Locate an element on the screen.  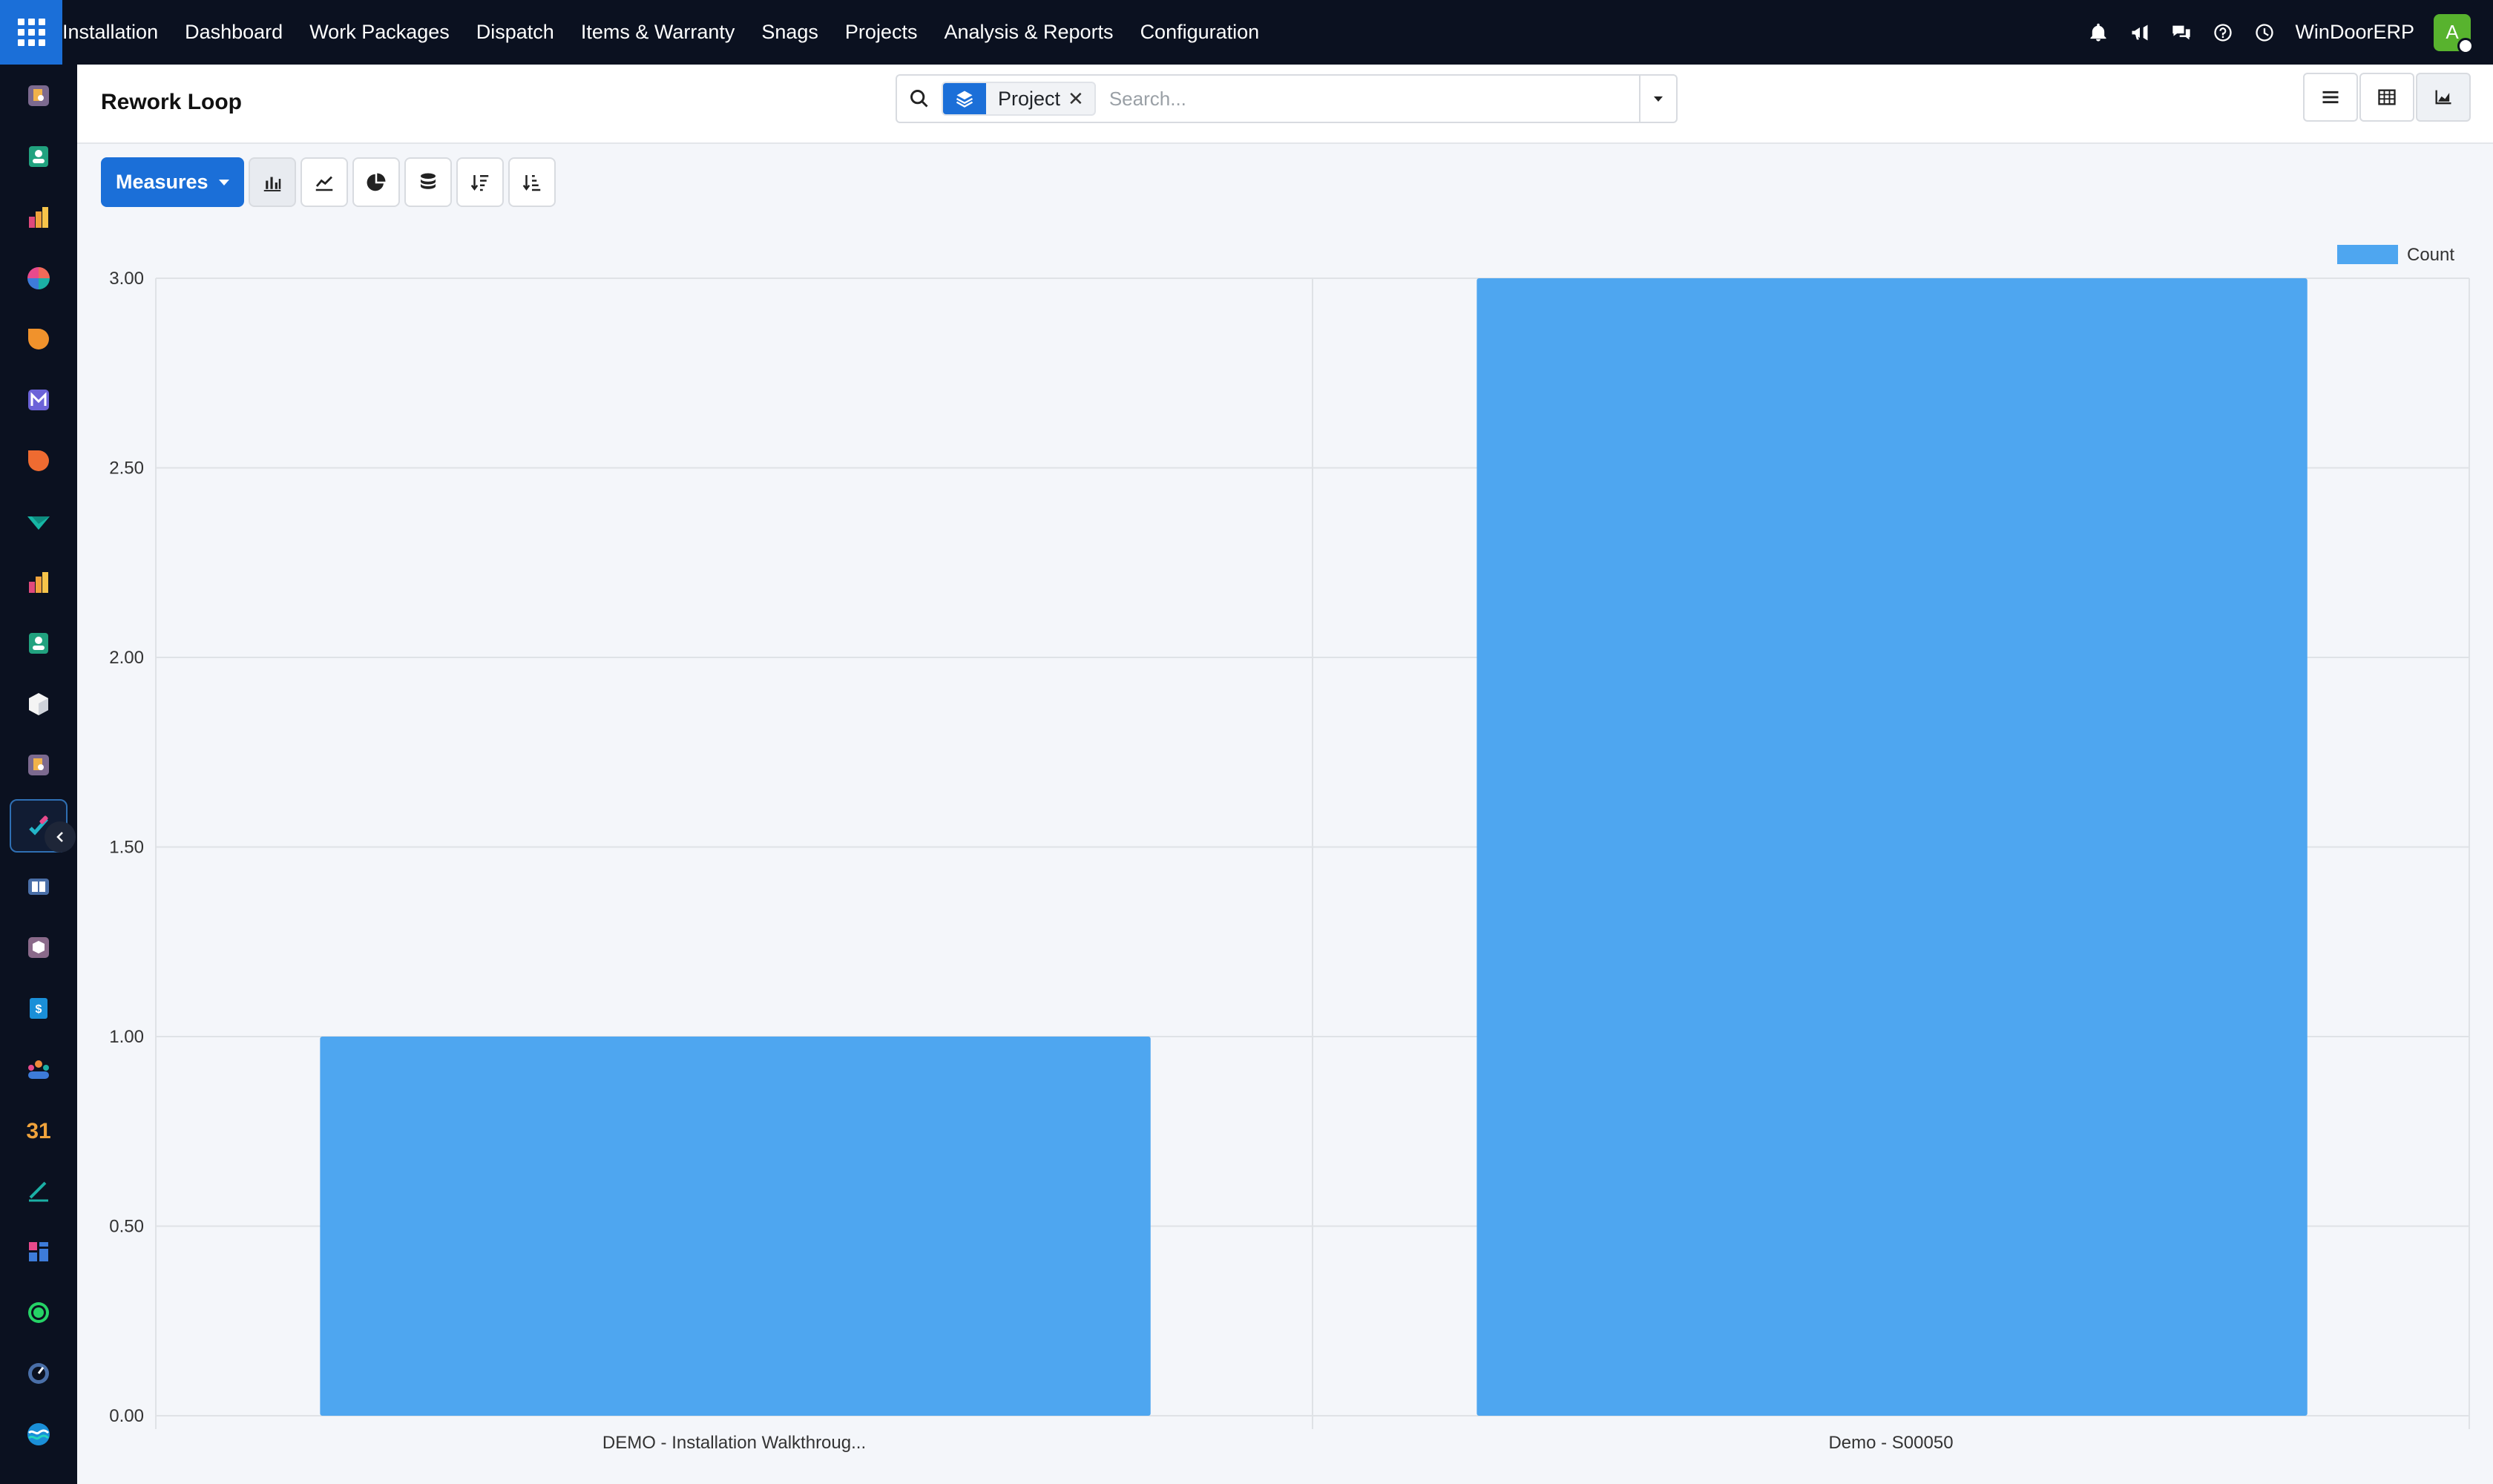
calendar-icon: 31 is located at coordinates (38, 1131).